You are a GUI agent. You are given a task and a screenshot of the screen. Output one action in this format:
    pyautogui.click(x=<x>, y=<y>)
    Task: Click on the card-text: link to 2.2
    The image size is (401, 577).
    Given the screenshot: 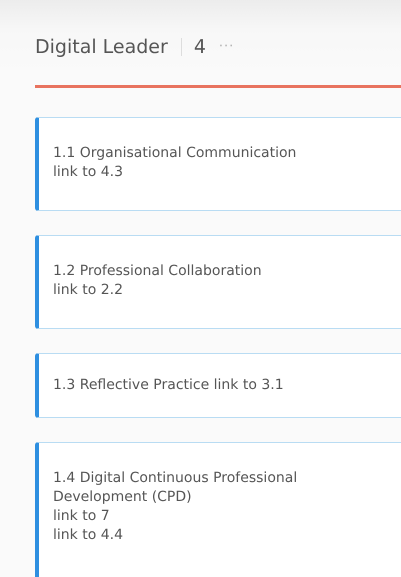 What is the action you would take?
    pyautogui.click(x=88, y=290)
    